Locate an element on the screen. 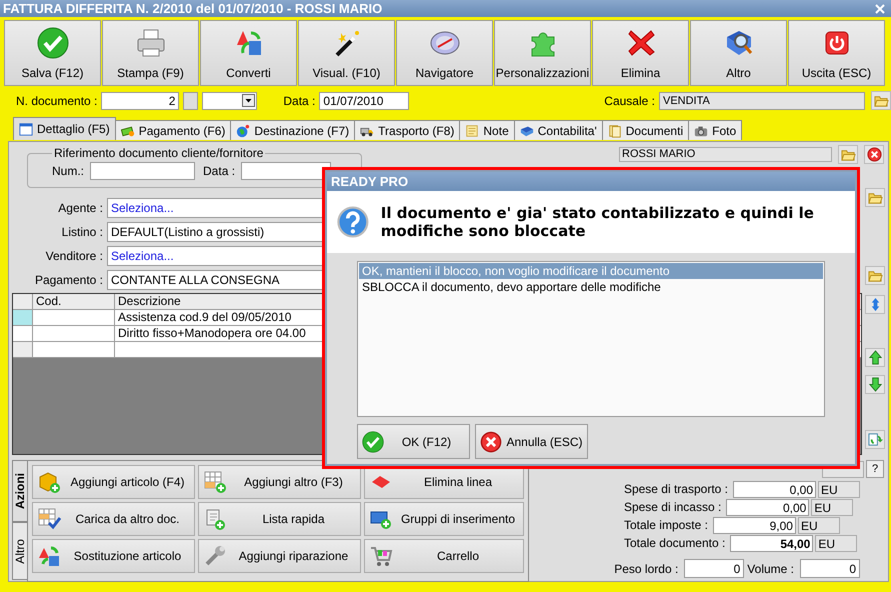  toolbar-button: Salva (F12) is located at coordinates (52, 53).